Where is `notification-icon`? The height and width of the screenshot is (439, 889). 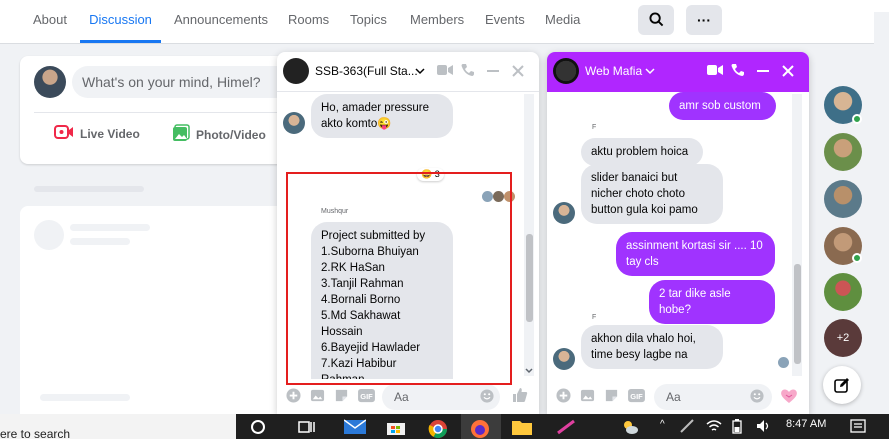 notification-icon is located at coordinates (858, 426).